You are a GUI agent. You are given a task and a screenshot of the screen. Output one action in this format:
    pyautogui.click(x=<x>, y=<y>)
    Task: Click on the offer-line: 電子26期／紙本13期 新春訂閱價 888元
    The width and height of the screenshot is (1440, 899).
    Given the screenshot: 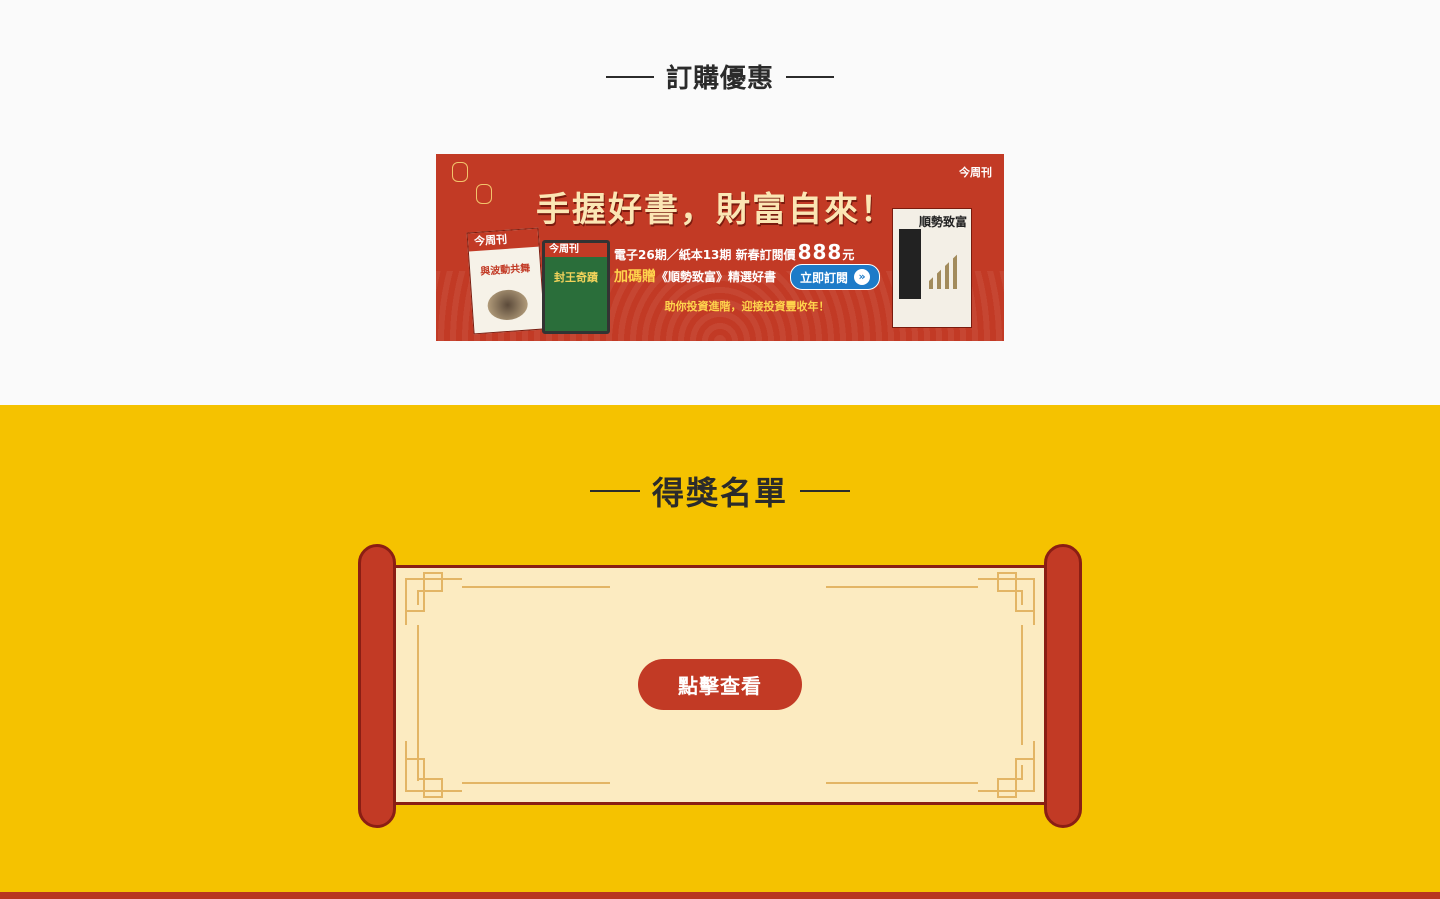 What is the action you would take?
    pyautogui.click(x=734, y=252)
    